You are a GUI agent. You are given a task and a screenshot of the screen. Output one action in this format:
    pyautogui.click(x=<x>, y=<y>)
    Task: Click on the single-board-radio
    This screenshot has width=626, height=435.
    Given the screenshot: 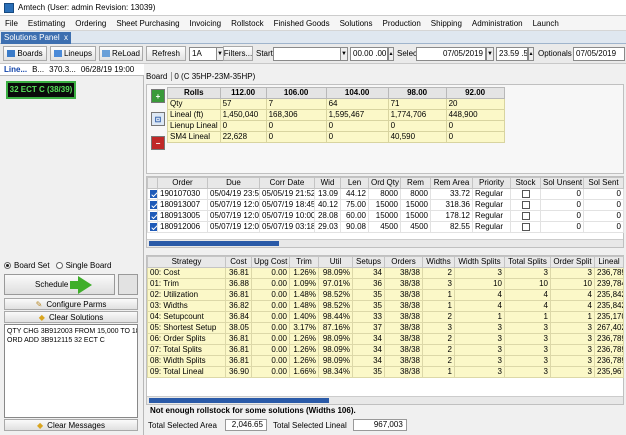 What is the action you would take?
    pyautogui.click(x=59, y=265)
    